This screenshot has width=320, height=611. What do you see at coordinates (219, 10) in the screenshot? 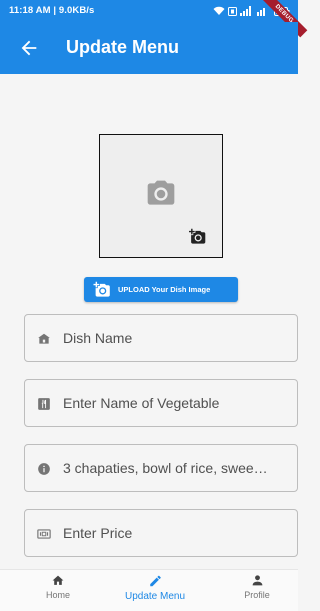
I see `wifi-icon` at bounding box center [219, 10].